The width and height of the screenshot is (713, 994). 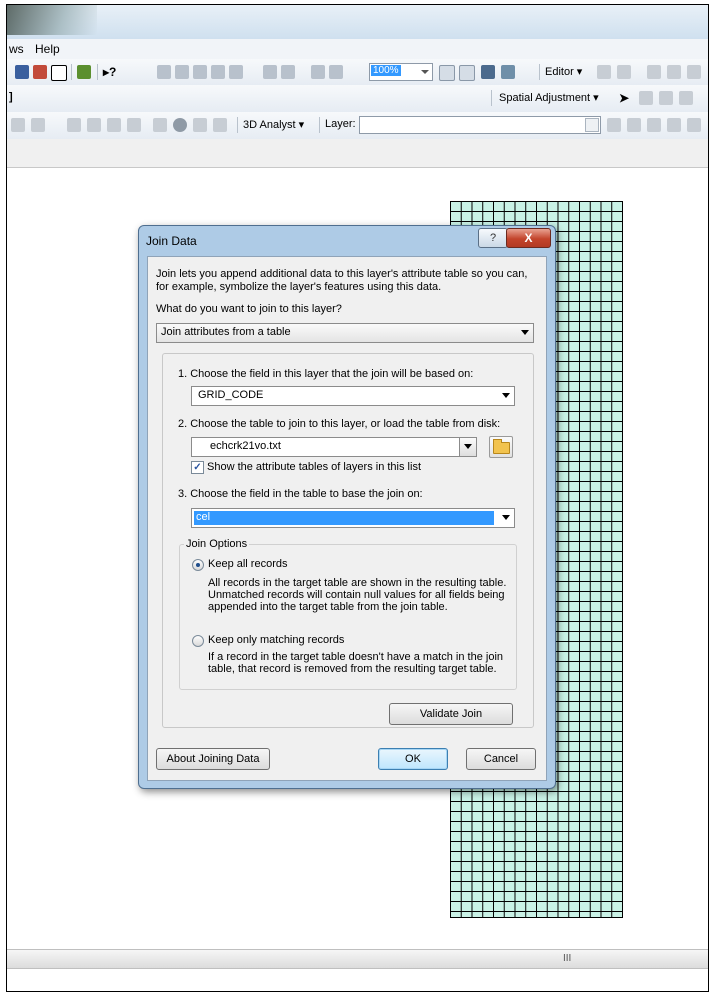 I want to click on globe-icon, so click(x=180, y=125).